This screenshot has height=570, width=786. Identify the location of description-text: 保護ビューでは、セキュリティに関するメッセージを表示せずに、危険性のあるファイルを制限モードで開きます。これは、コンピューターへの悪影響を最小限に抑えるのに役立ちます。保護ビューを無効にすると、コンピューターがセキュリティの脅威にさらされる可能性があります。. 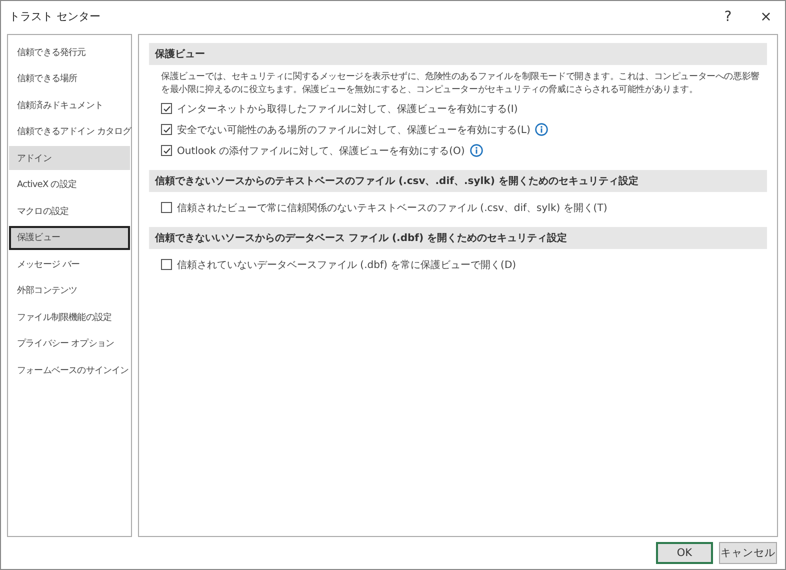
(460, 84).